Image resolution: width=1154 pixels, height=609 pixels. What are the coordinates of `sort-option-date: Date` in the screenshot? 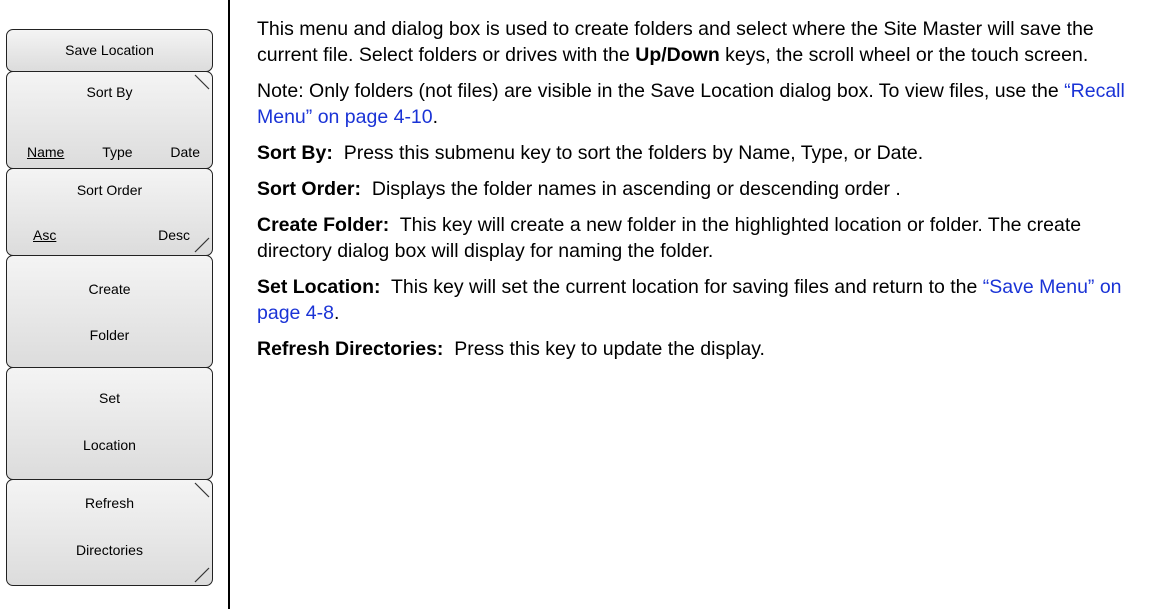 It's located at (185, 152).